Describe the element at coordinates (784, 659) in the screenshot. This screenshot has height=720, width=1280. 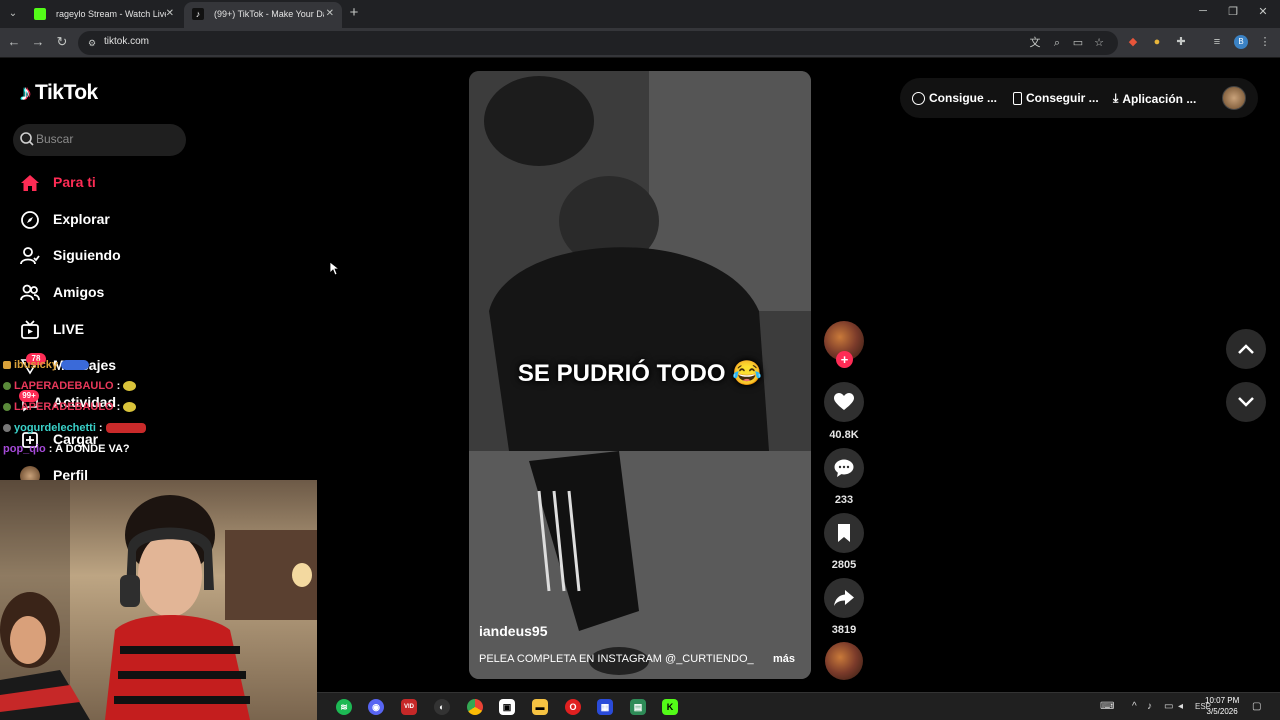
I see `more-link: más` at that location.